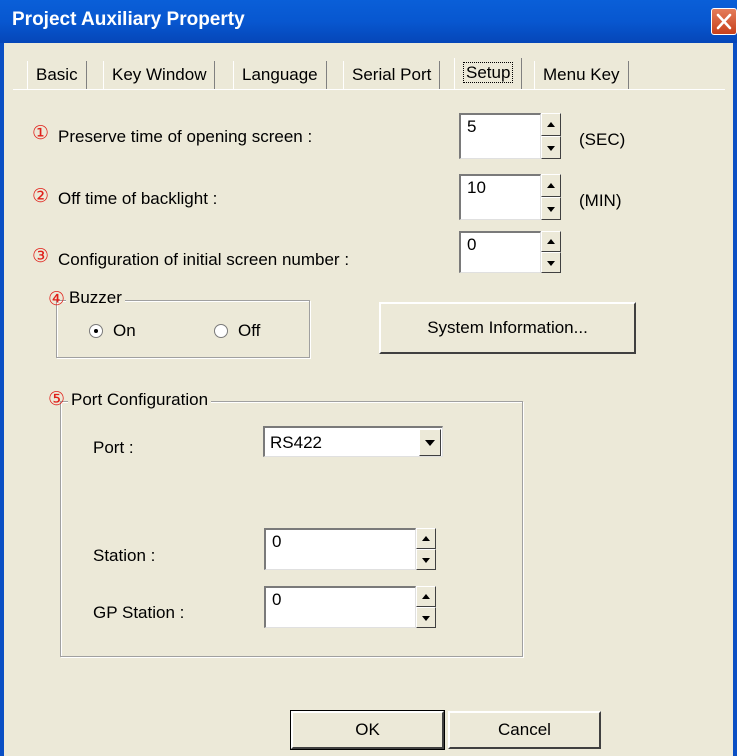 The image size is (737, 756). Describe the element at coordinates (128, 19) in the screenshot. I see `window-title: Project Auxiliary Property` at that location.